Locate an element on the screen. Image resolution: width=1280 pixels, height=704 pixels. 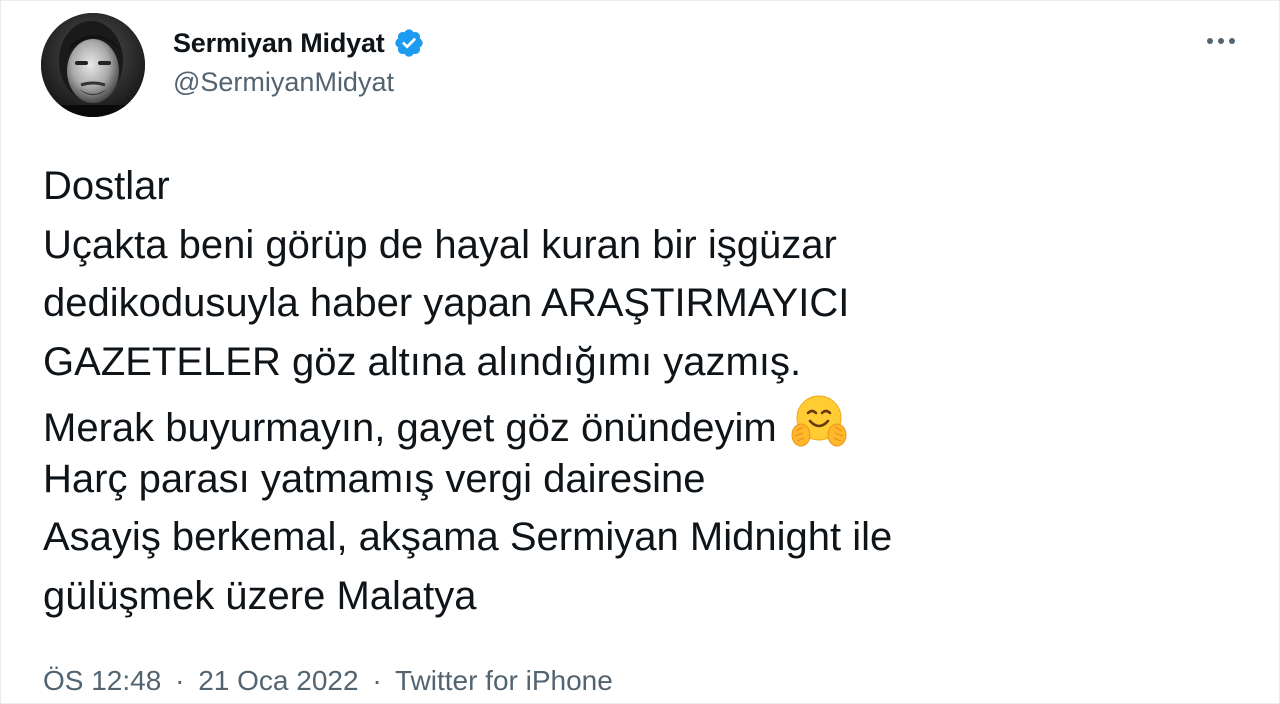
tweet-line: Harç parası yatmamış vergi dairesine is located at coordinates (374, 478).